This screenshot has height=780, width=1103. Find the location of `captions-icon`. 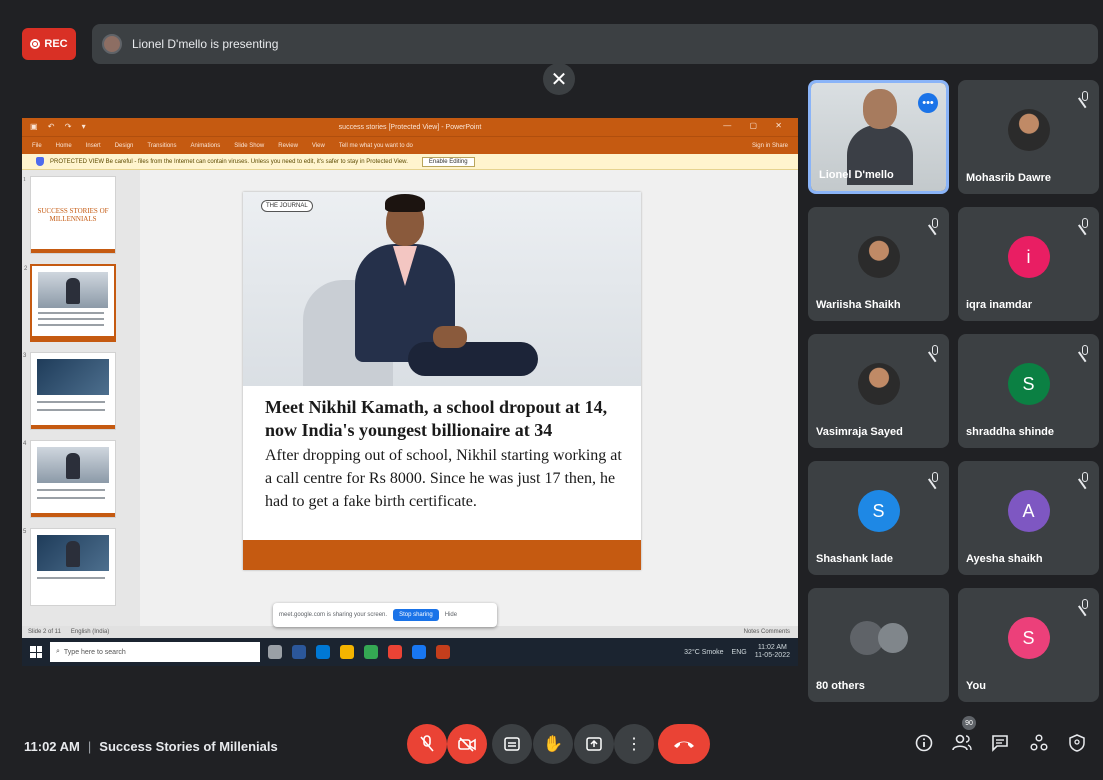

captions-icon is located at coordinates (512, 744).